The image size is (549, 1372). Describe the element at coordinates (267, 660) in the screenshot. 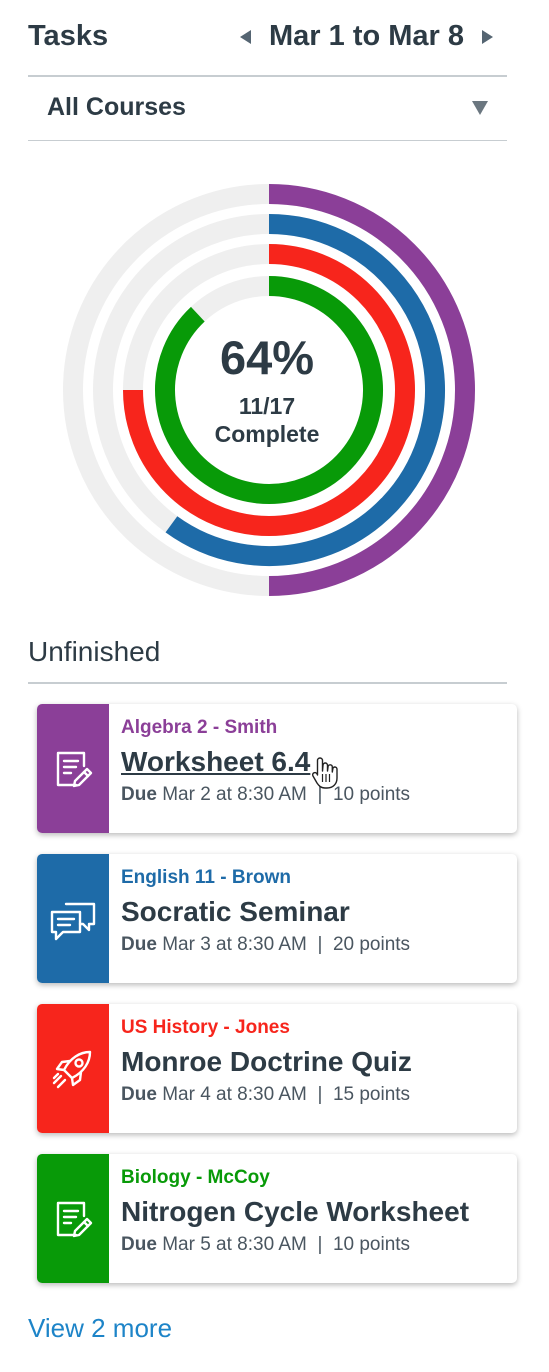

I see `unfinished-section-header: Unfinished` at that location.